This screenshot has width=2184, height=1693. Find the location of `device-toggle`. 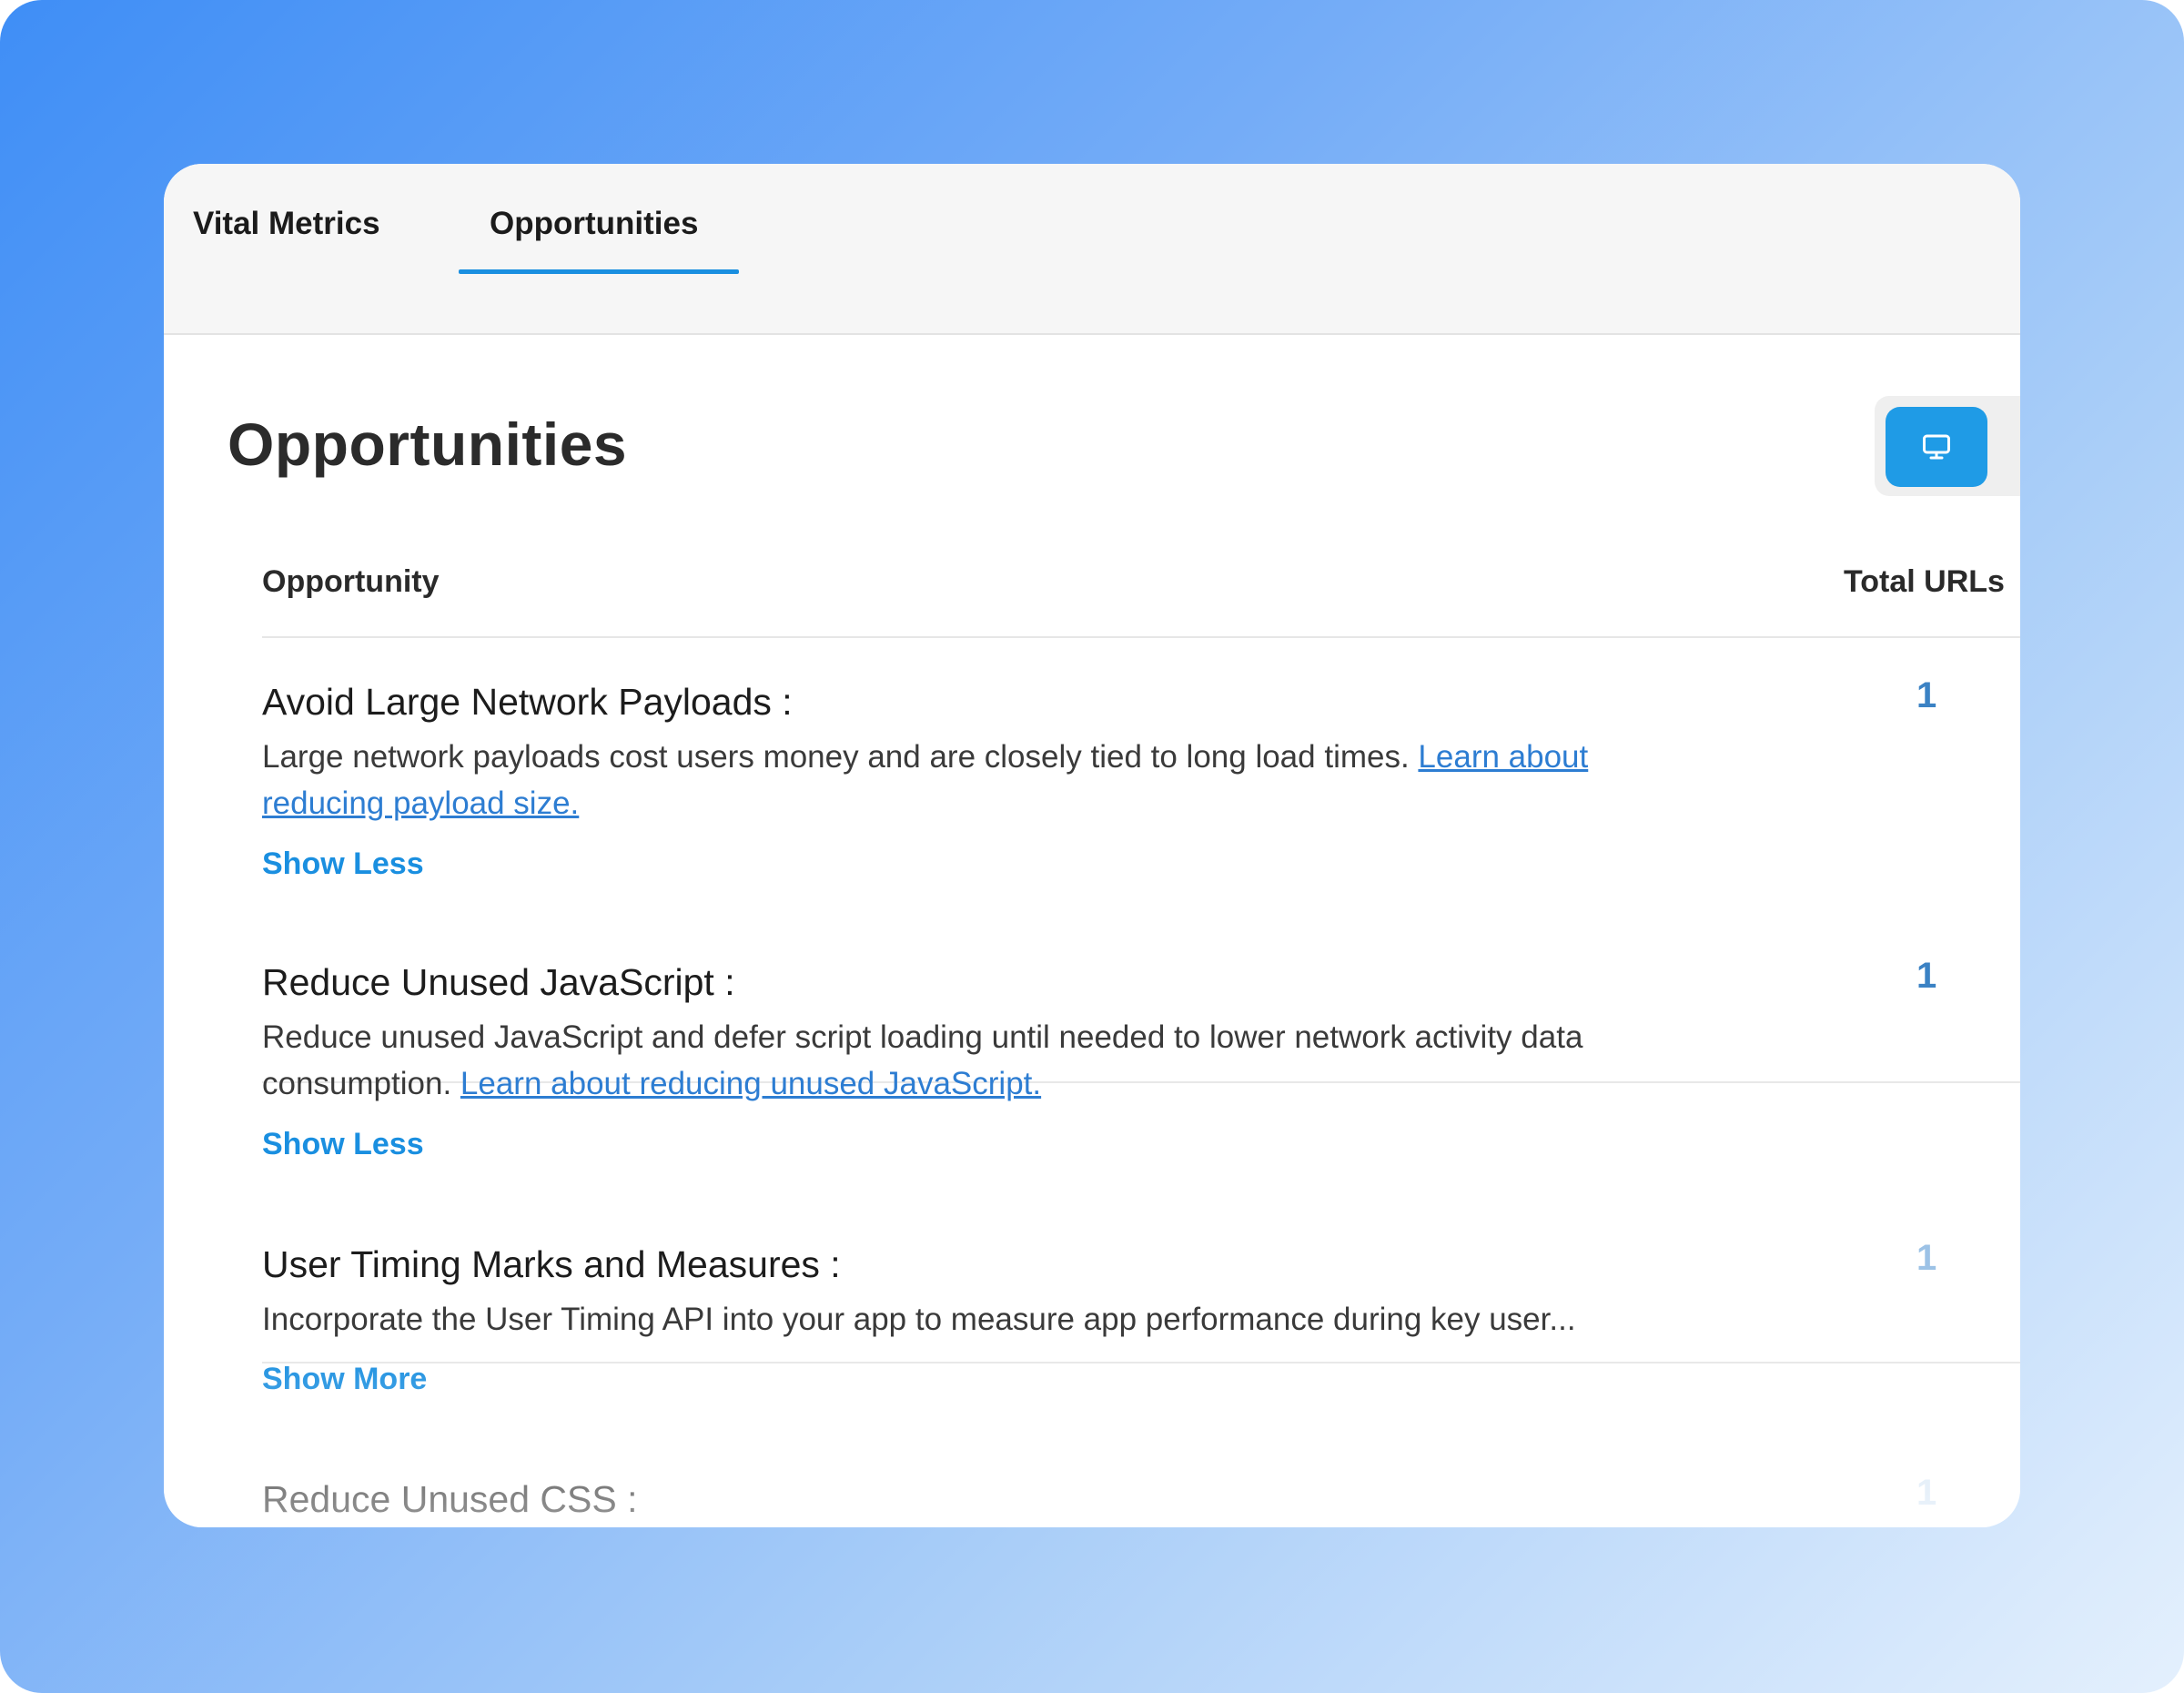

device-toggle is located at coordinates (1948, 446).